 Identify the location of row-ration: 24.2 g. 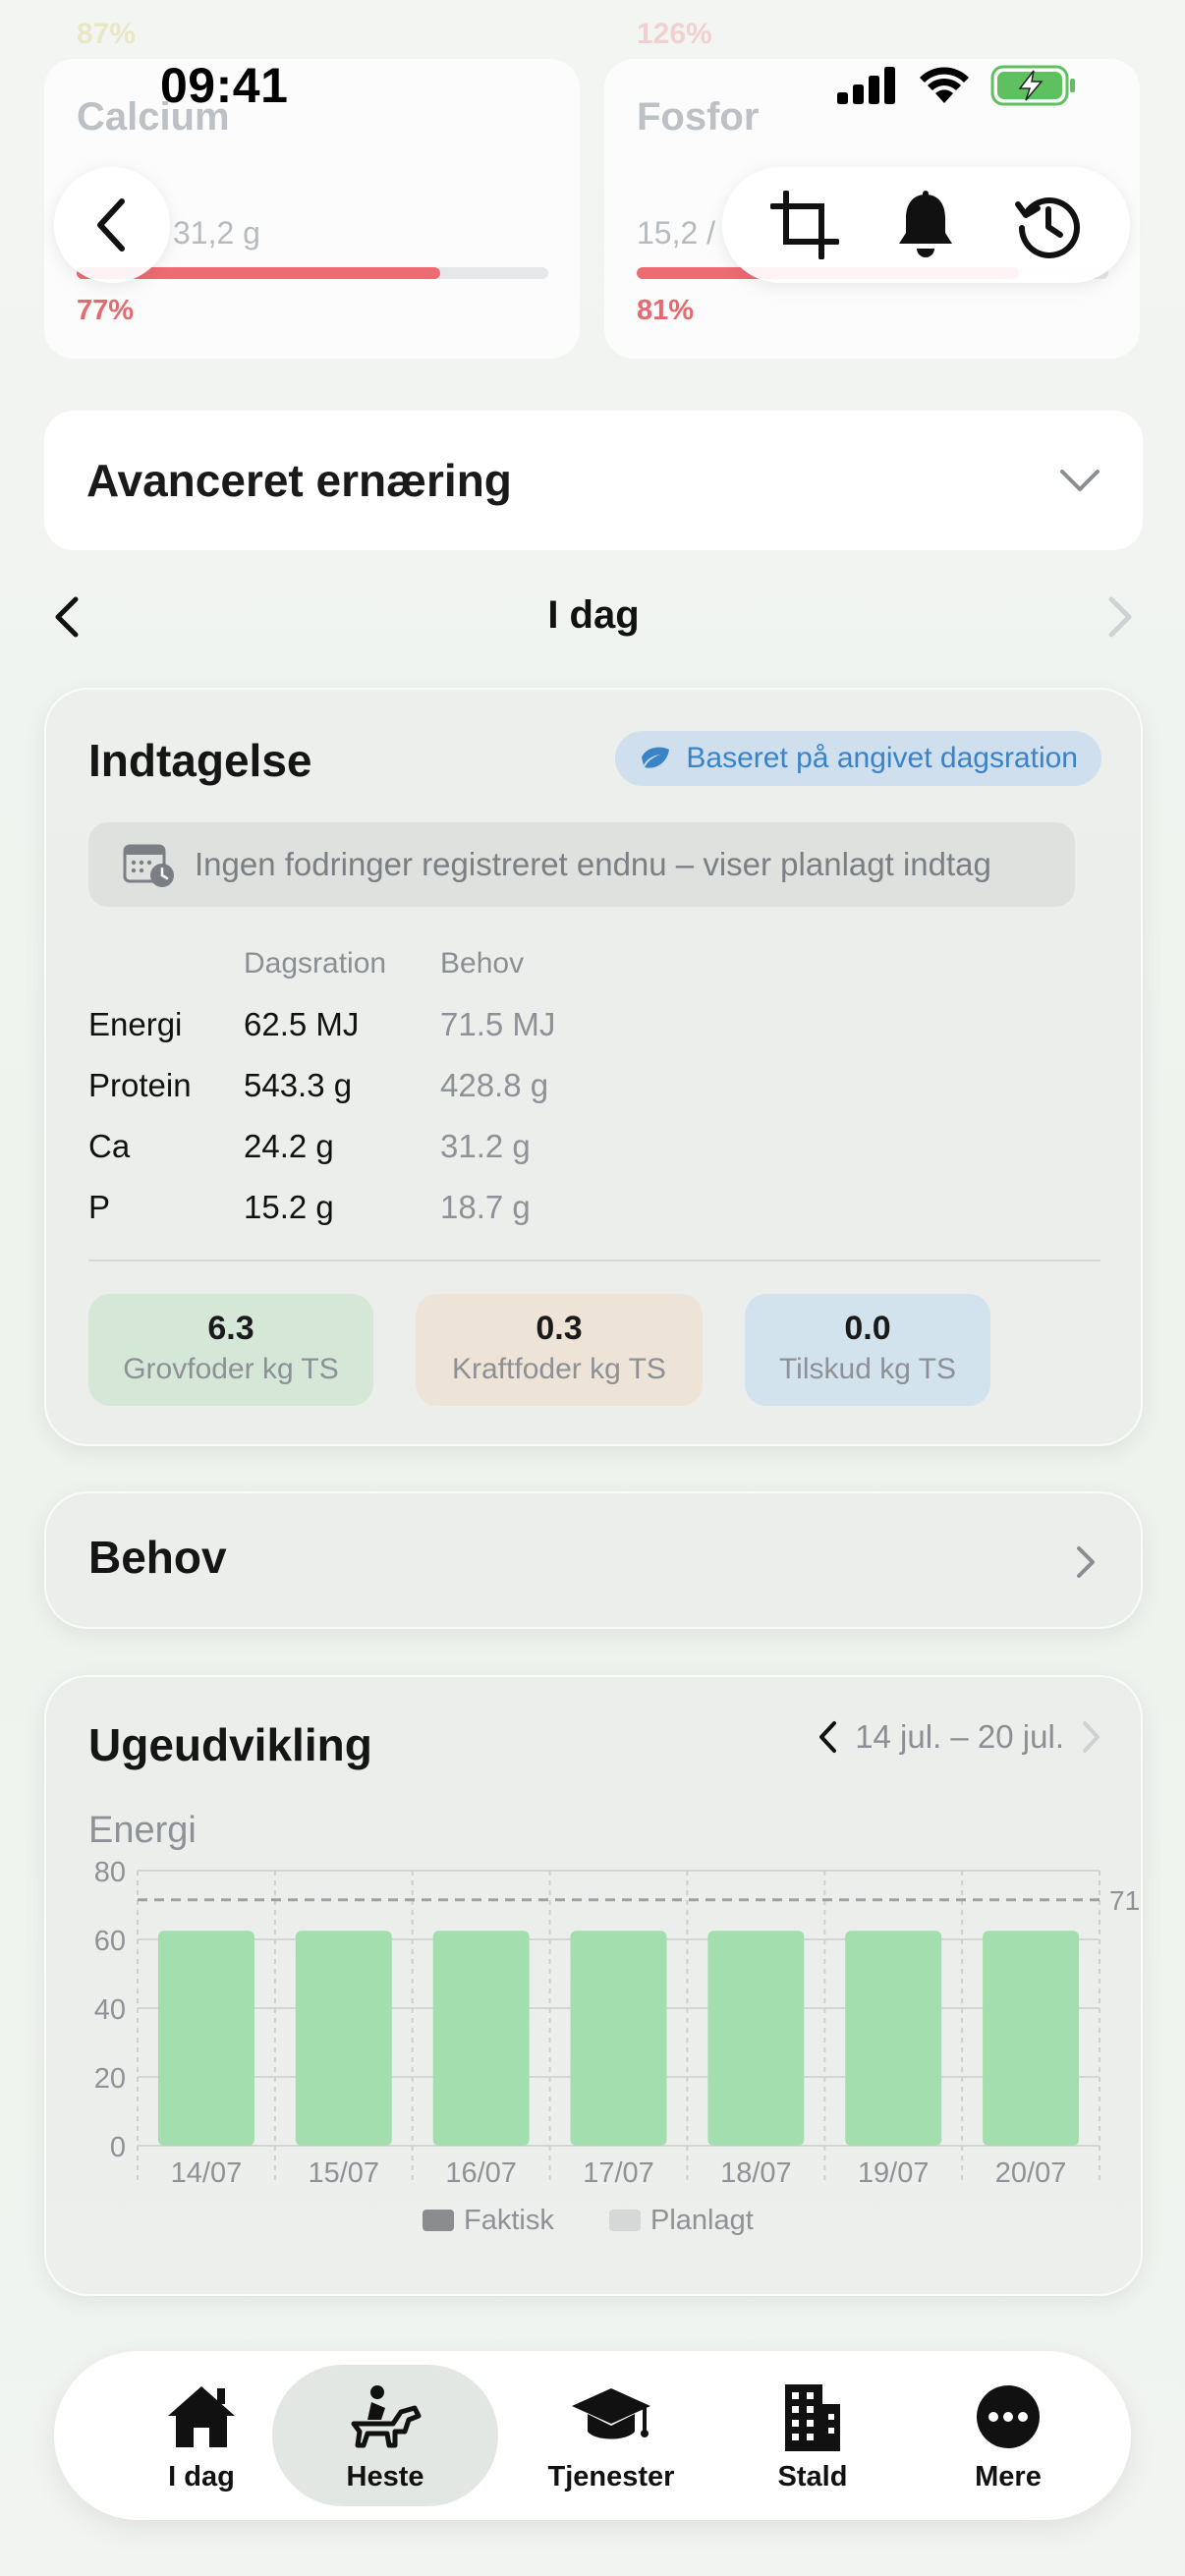
(289, 1146).